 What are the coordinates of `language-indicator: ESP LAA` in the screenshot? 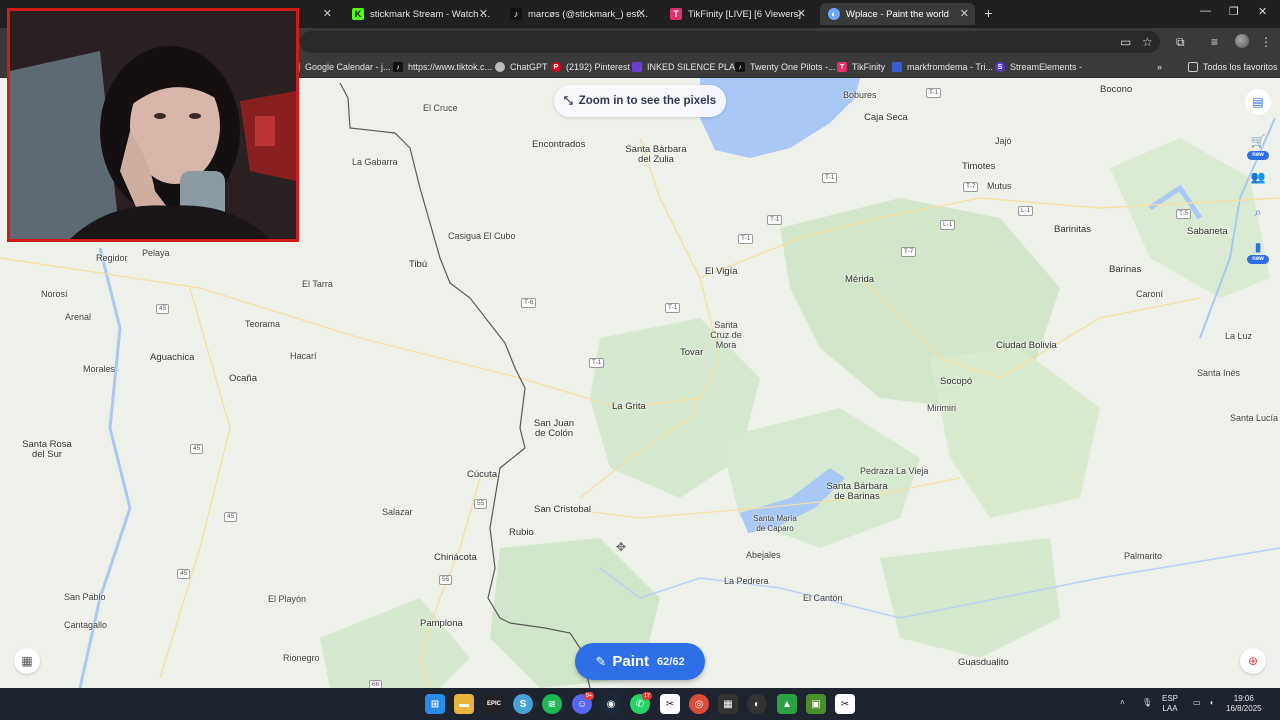 It's located at (1170, 704).